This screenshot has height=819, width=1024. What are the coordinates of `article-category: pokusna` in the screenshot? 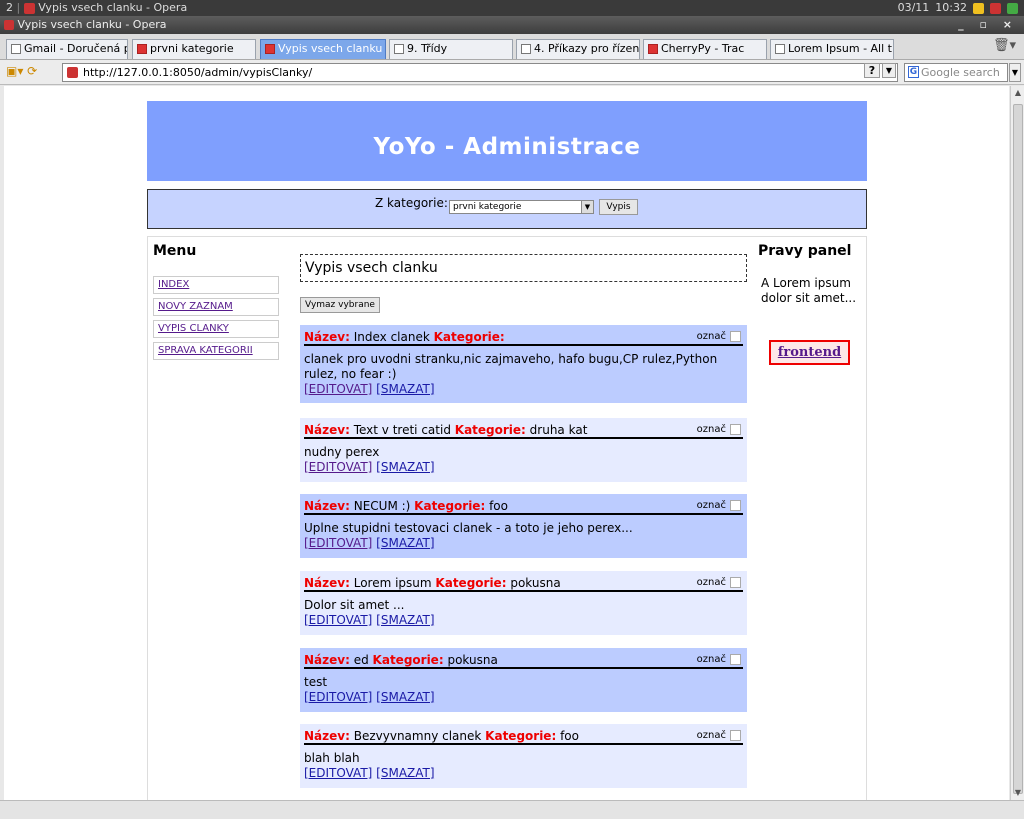 It's located at (535, 583).